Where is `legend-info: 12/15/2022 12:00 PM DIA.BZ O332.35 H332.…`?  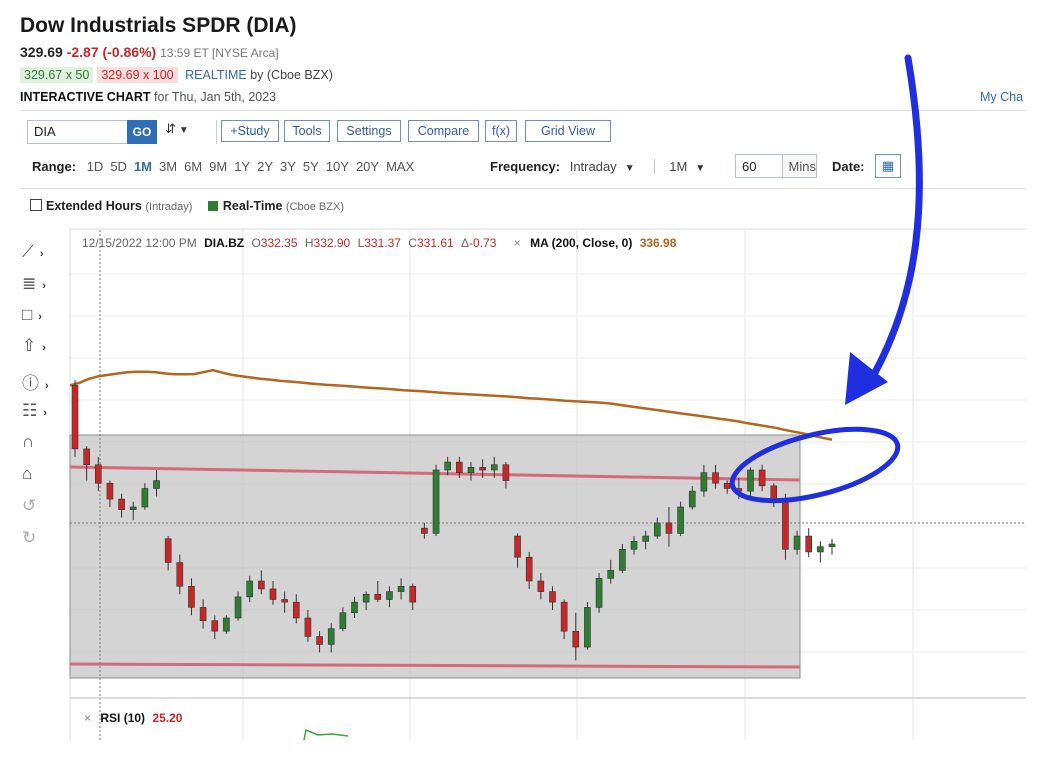 legend-info: 12/15/2022 12:00 PM DIA.BZ O332.35 H332.… is located at coordinates (379, 243).